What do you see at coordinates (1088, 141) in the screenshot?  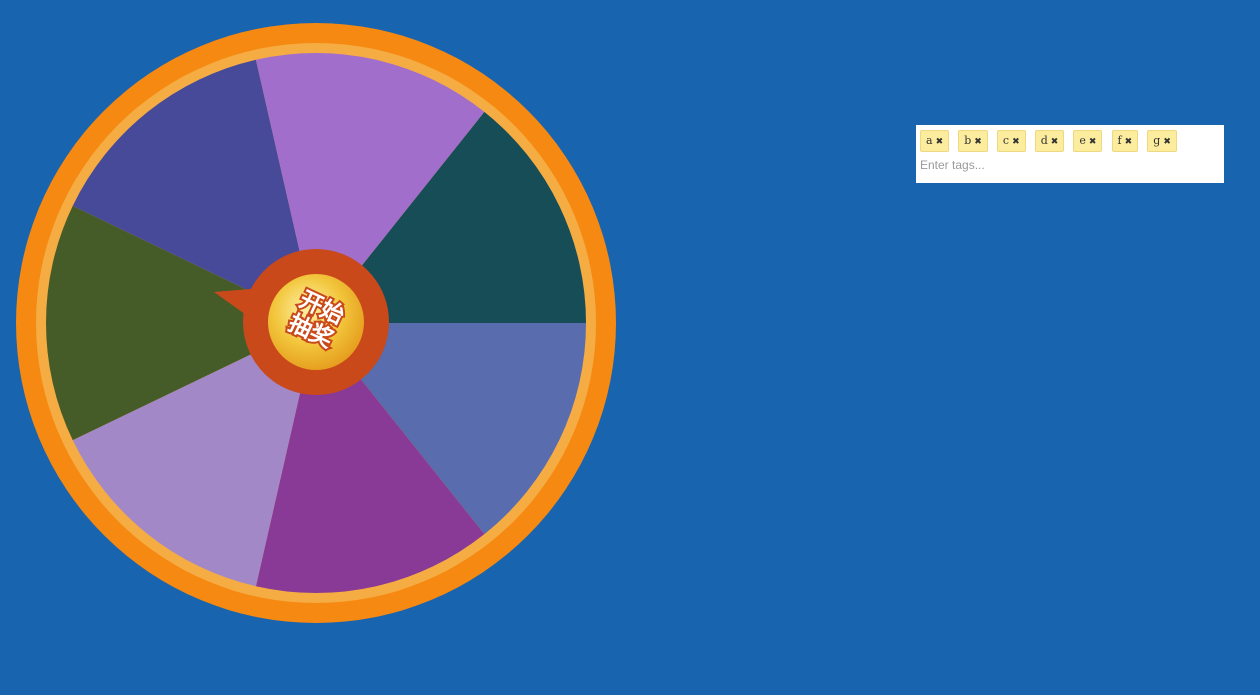 I see `tag-item: e ✖` at bounding box center [1088, 141].